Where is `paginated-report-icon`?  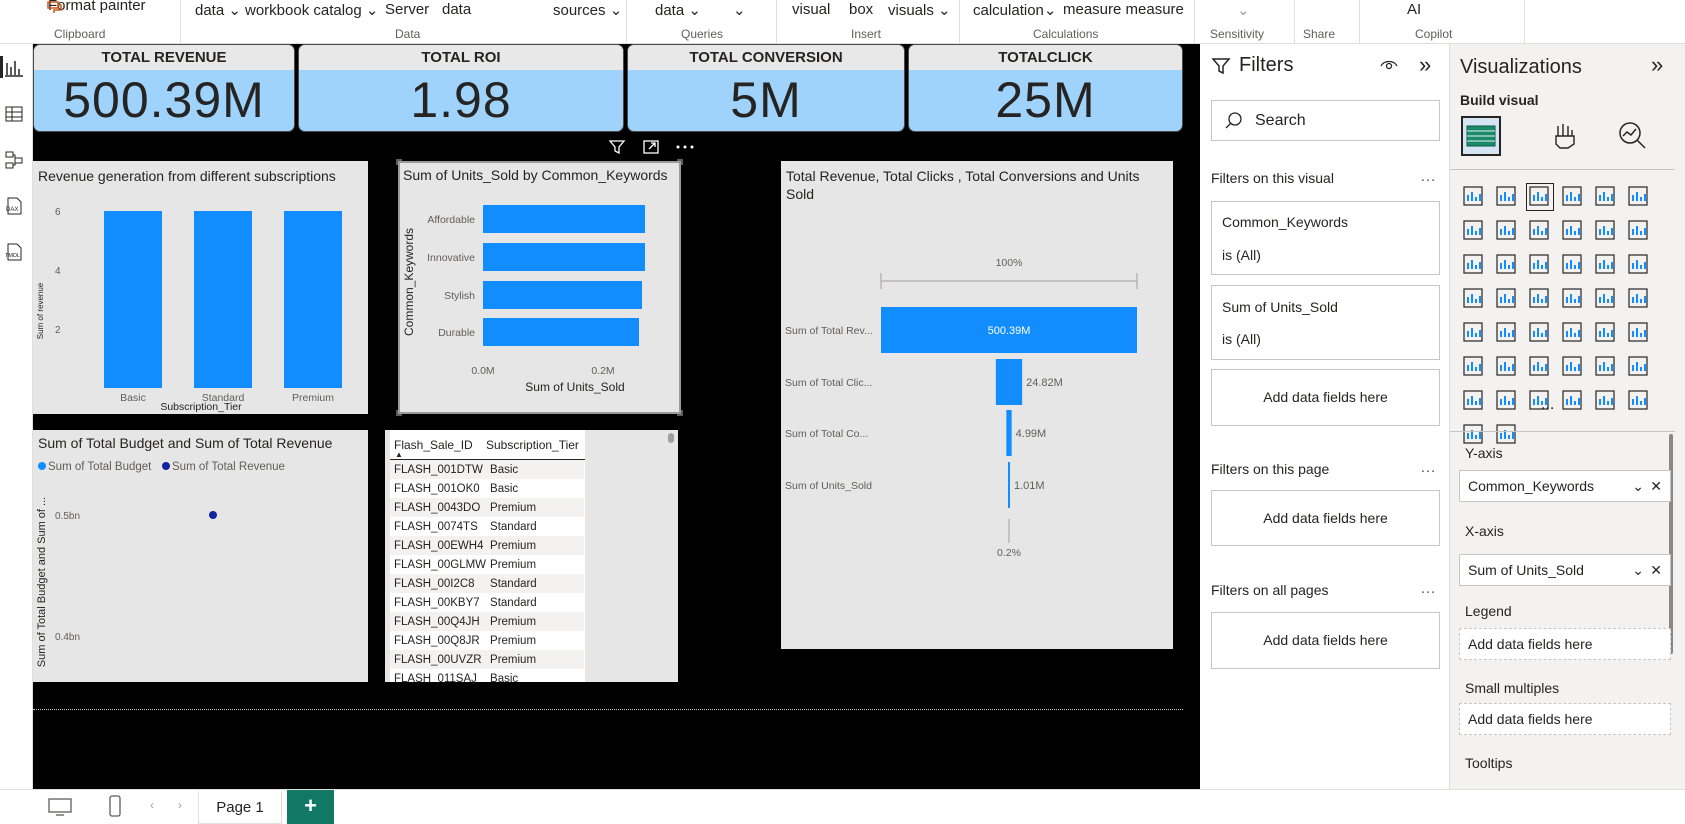 paginated-report-icon is located at coordinates (1639, 367).